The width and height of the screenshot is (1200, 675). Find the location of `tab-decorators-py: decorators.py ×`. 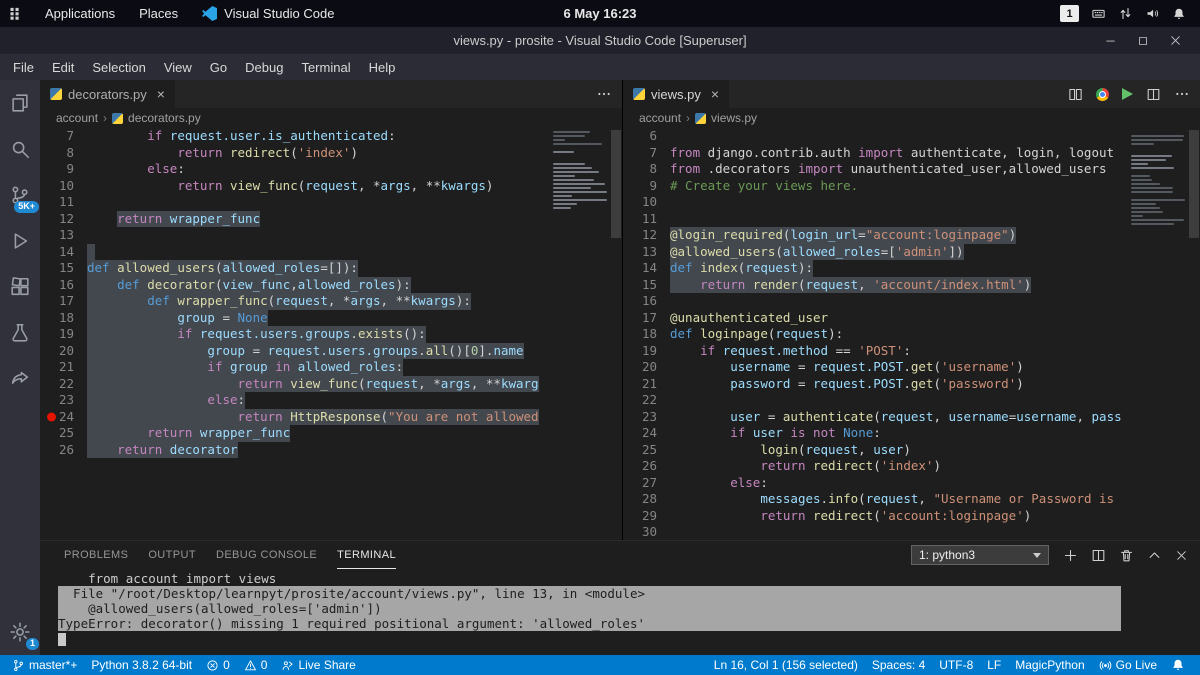

tab-decorators-py: decorators.py × is located at coordinates (108, 94).